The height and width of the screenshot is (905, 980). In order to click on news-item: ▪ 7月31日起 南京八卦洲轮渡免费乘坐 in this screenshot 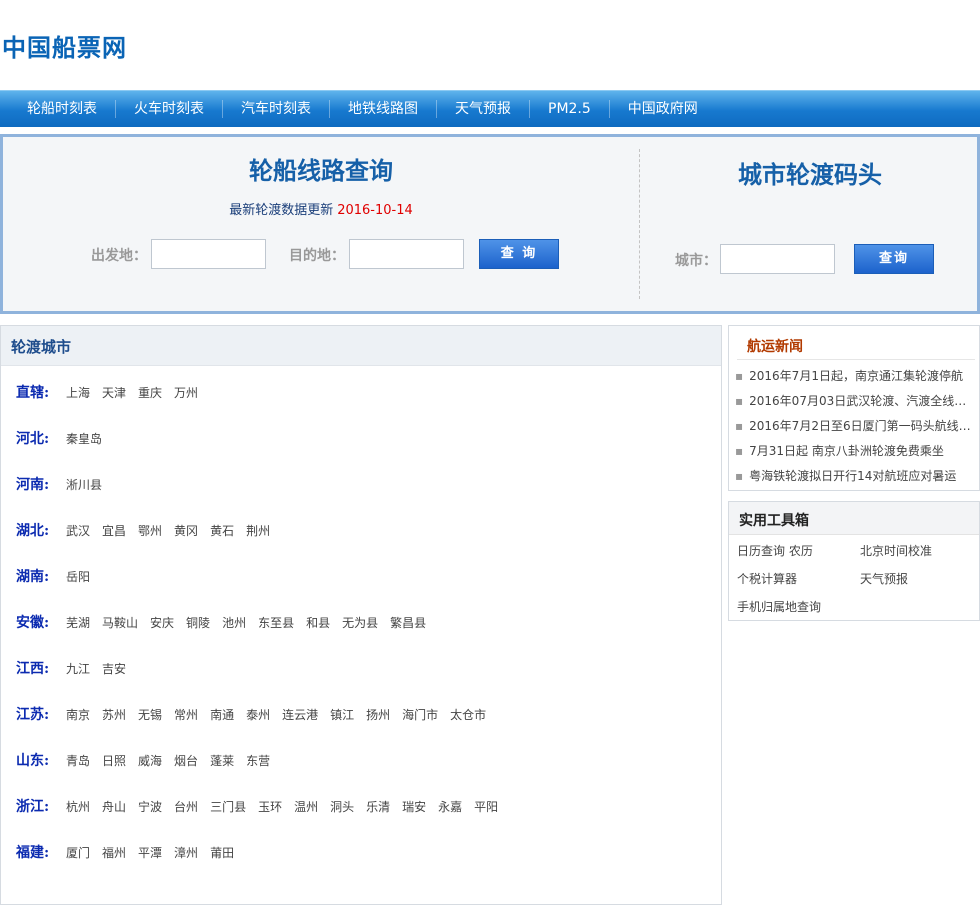, I will do `click(855, 451)`.